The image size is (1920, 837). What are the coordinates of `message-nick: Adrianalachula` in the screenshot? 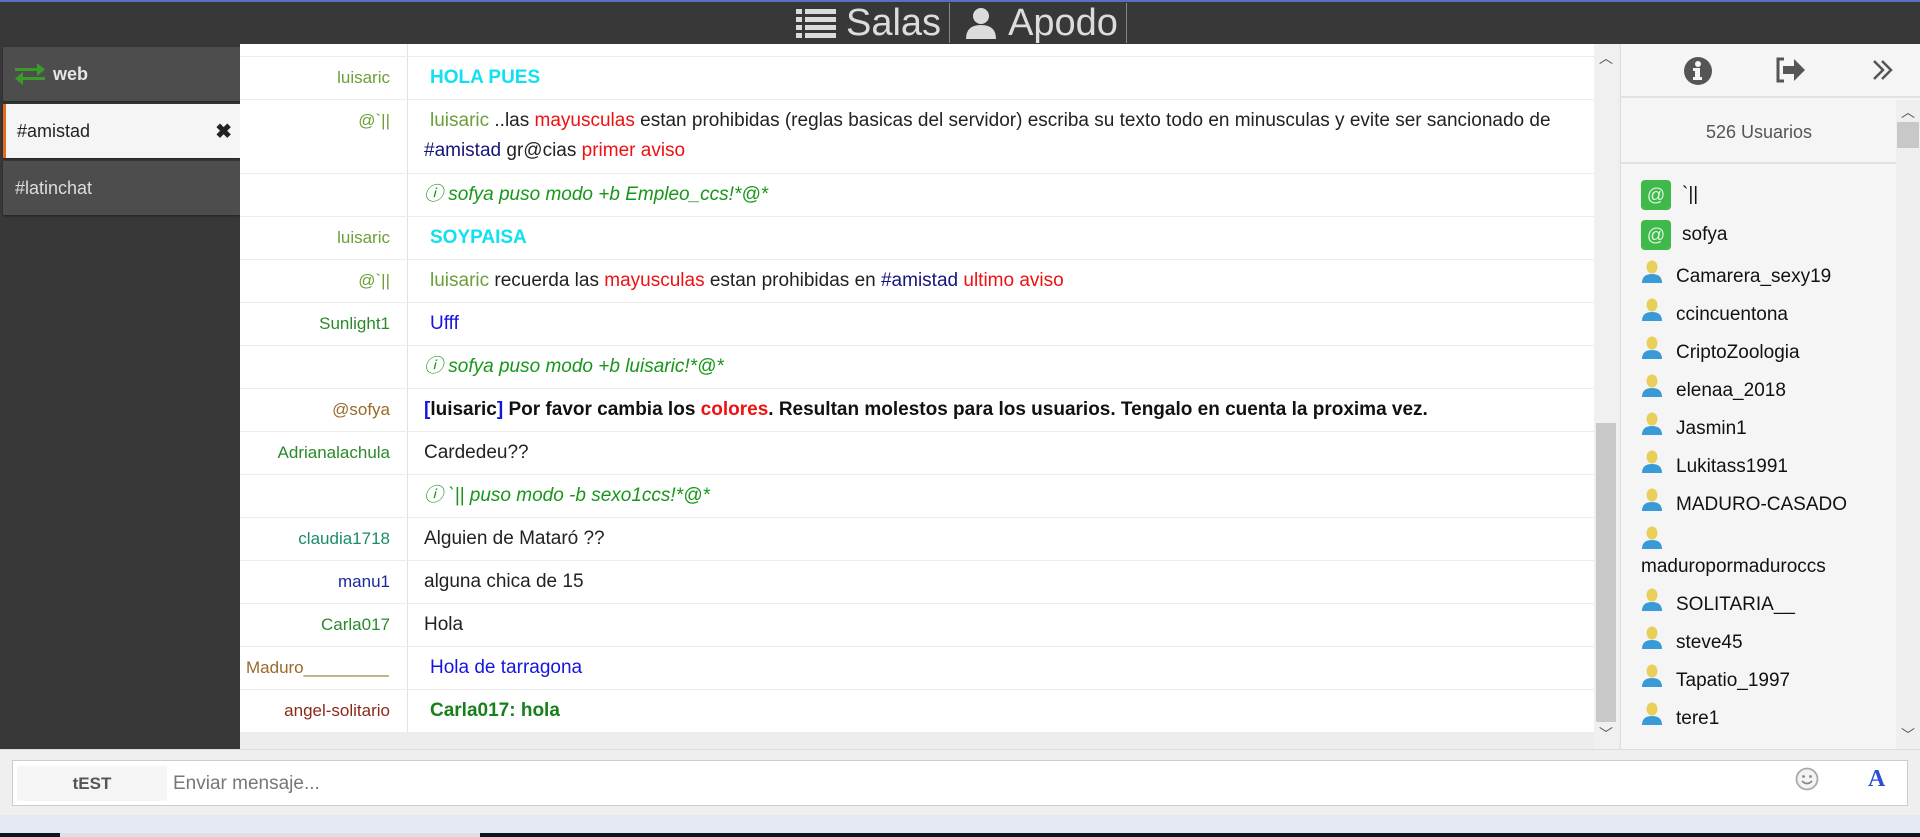 It's located at (315, 453).